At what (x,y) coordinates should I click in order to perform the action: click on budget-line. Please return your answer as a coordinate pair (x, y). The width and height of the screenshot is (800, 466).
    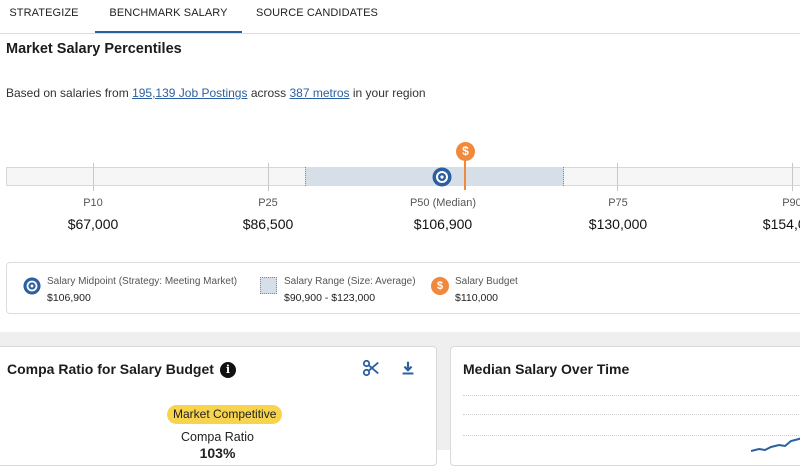
    Looking at the image, I should click on (465, 175).